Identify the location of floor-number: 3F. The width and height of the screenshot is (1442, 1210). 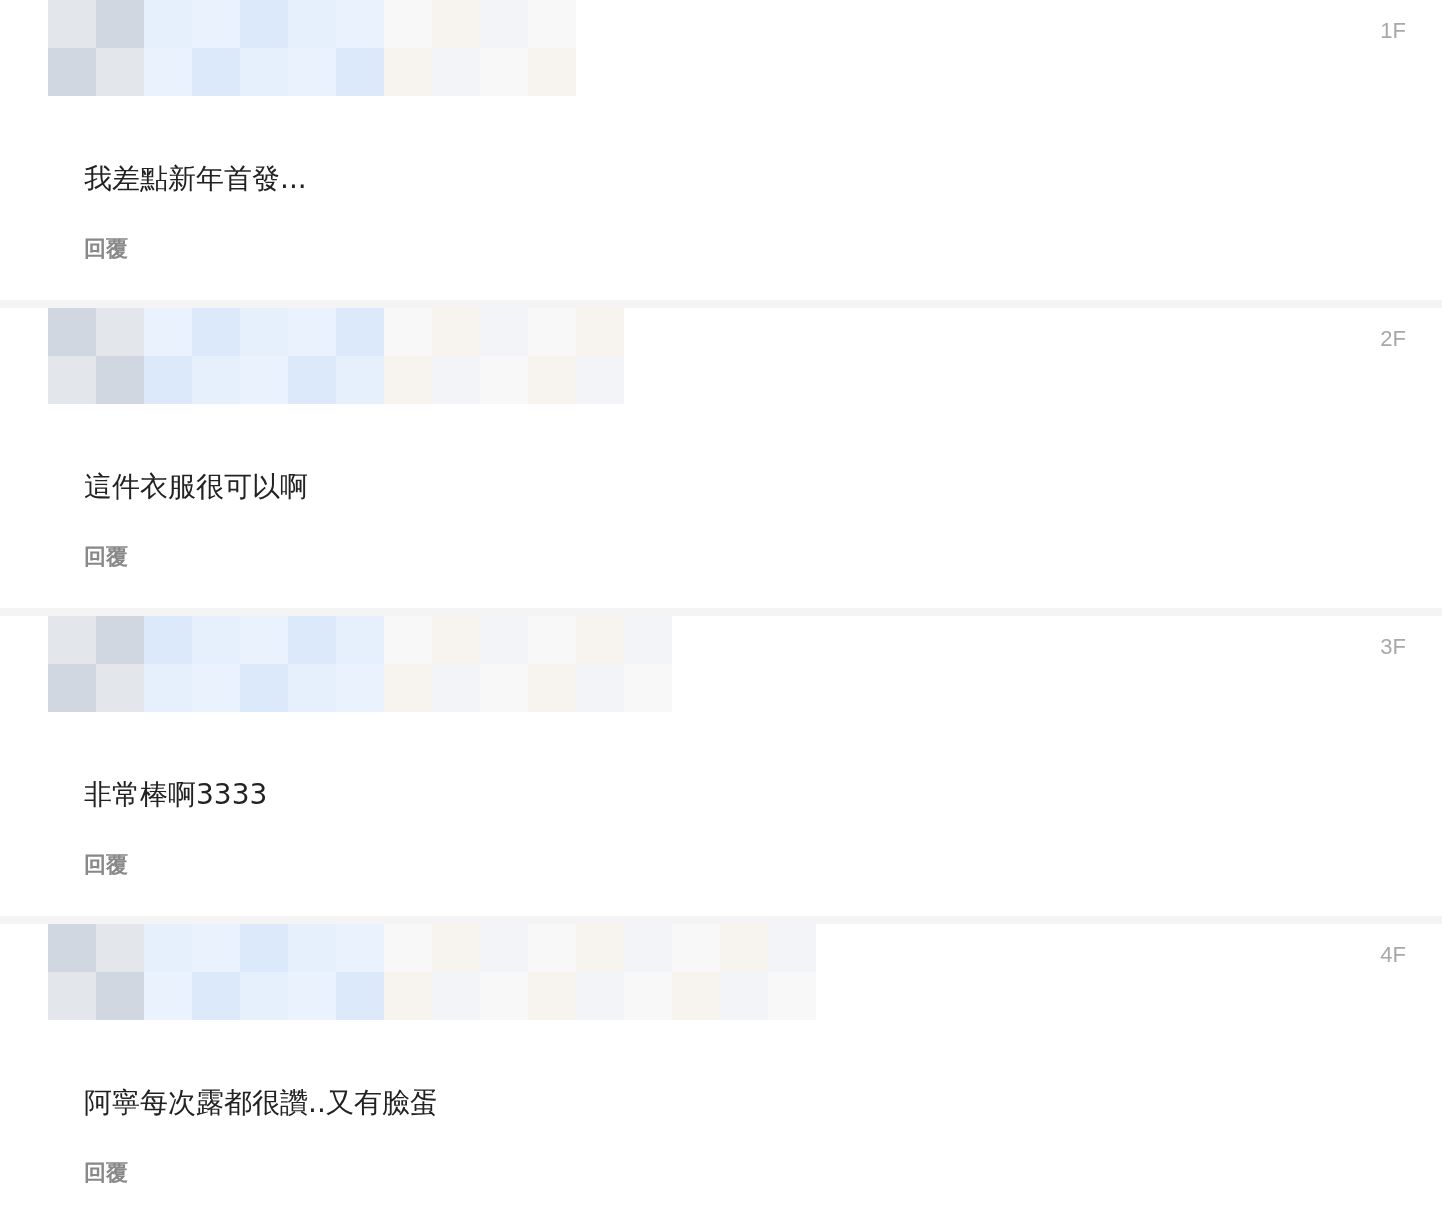
(1393, 647).